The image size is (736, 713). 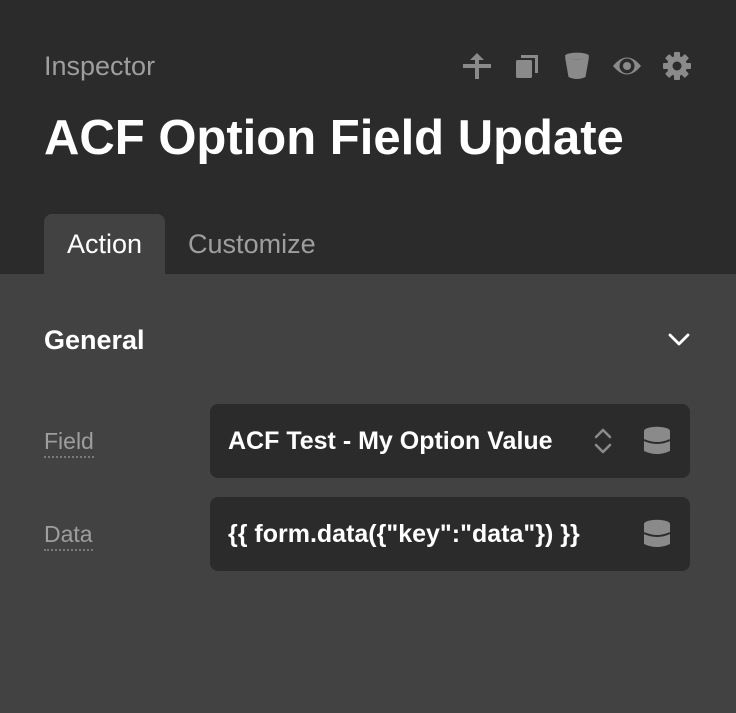 What do you see at coordinates (127, 535) in the screenshot?
I see `data-label: Data` at bounding box center [127, 535].